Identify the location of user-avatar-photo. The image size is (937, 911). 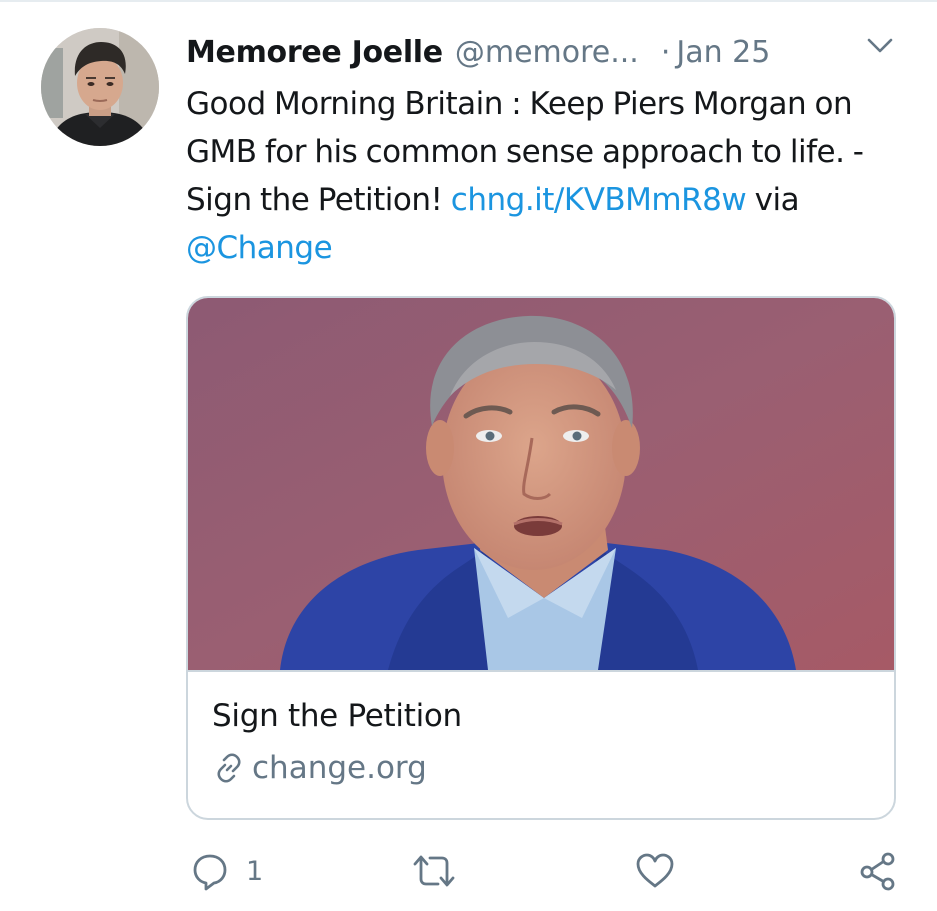
(100, 87).